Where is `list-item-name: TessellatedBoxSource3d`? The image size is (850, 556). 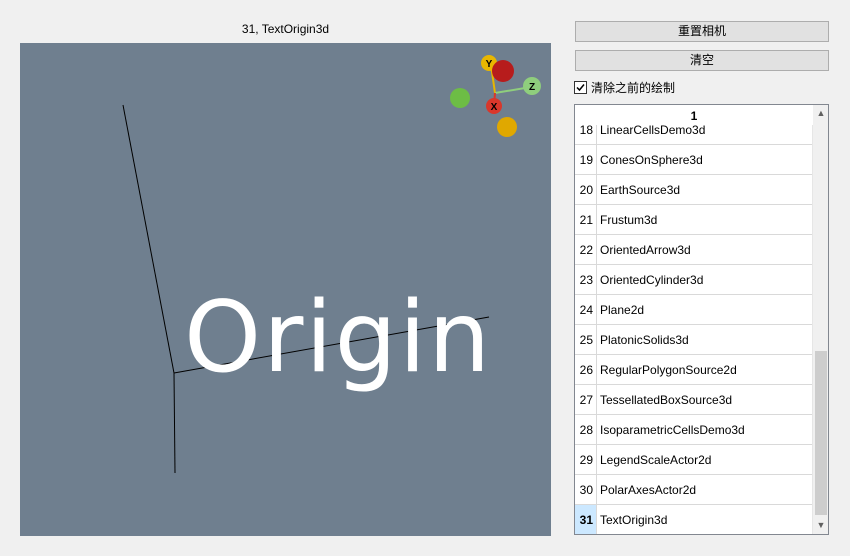 list-item-name: TessellatedBoxSource3d is located at coordinates (666, 400).